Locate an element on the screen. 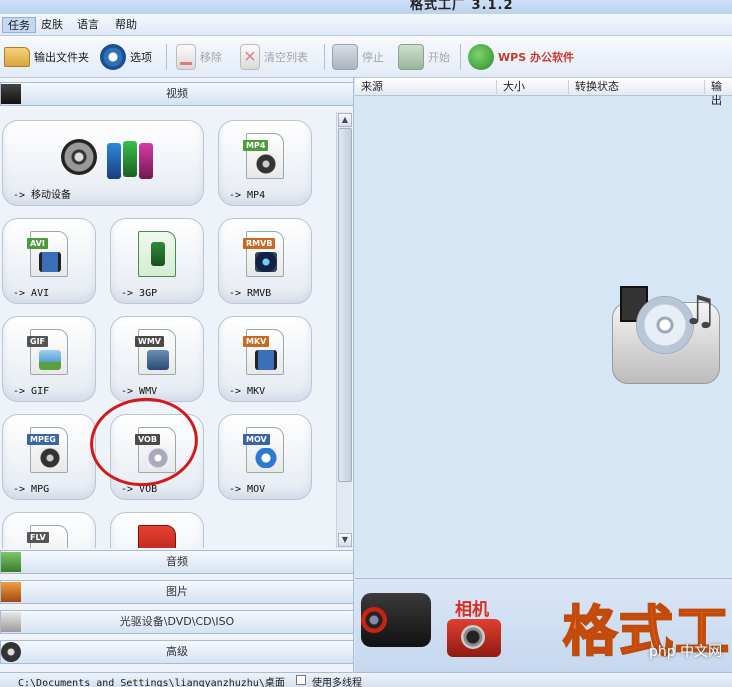 Image resolution: width=732 pixels, height=687 pixels. stop-button: 停止 is located at coordinates (358, 57).